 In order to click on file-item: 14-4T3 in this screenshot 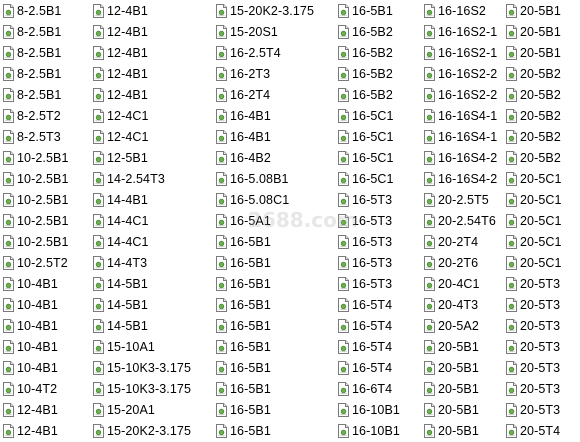, I will do `click(118, 262)`.